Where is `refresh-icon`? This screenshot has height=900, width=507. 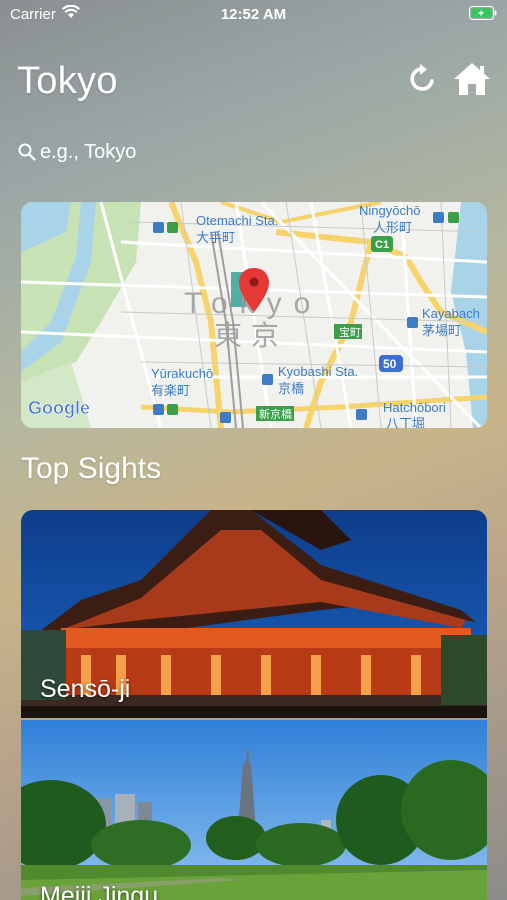
refresh-icon is located at coordinates (423, 79).